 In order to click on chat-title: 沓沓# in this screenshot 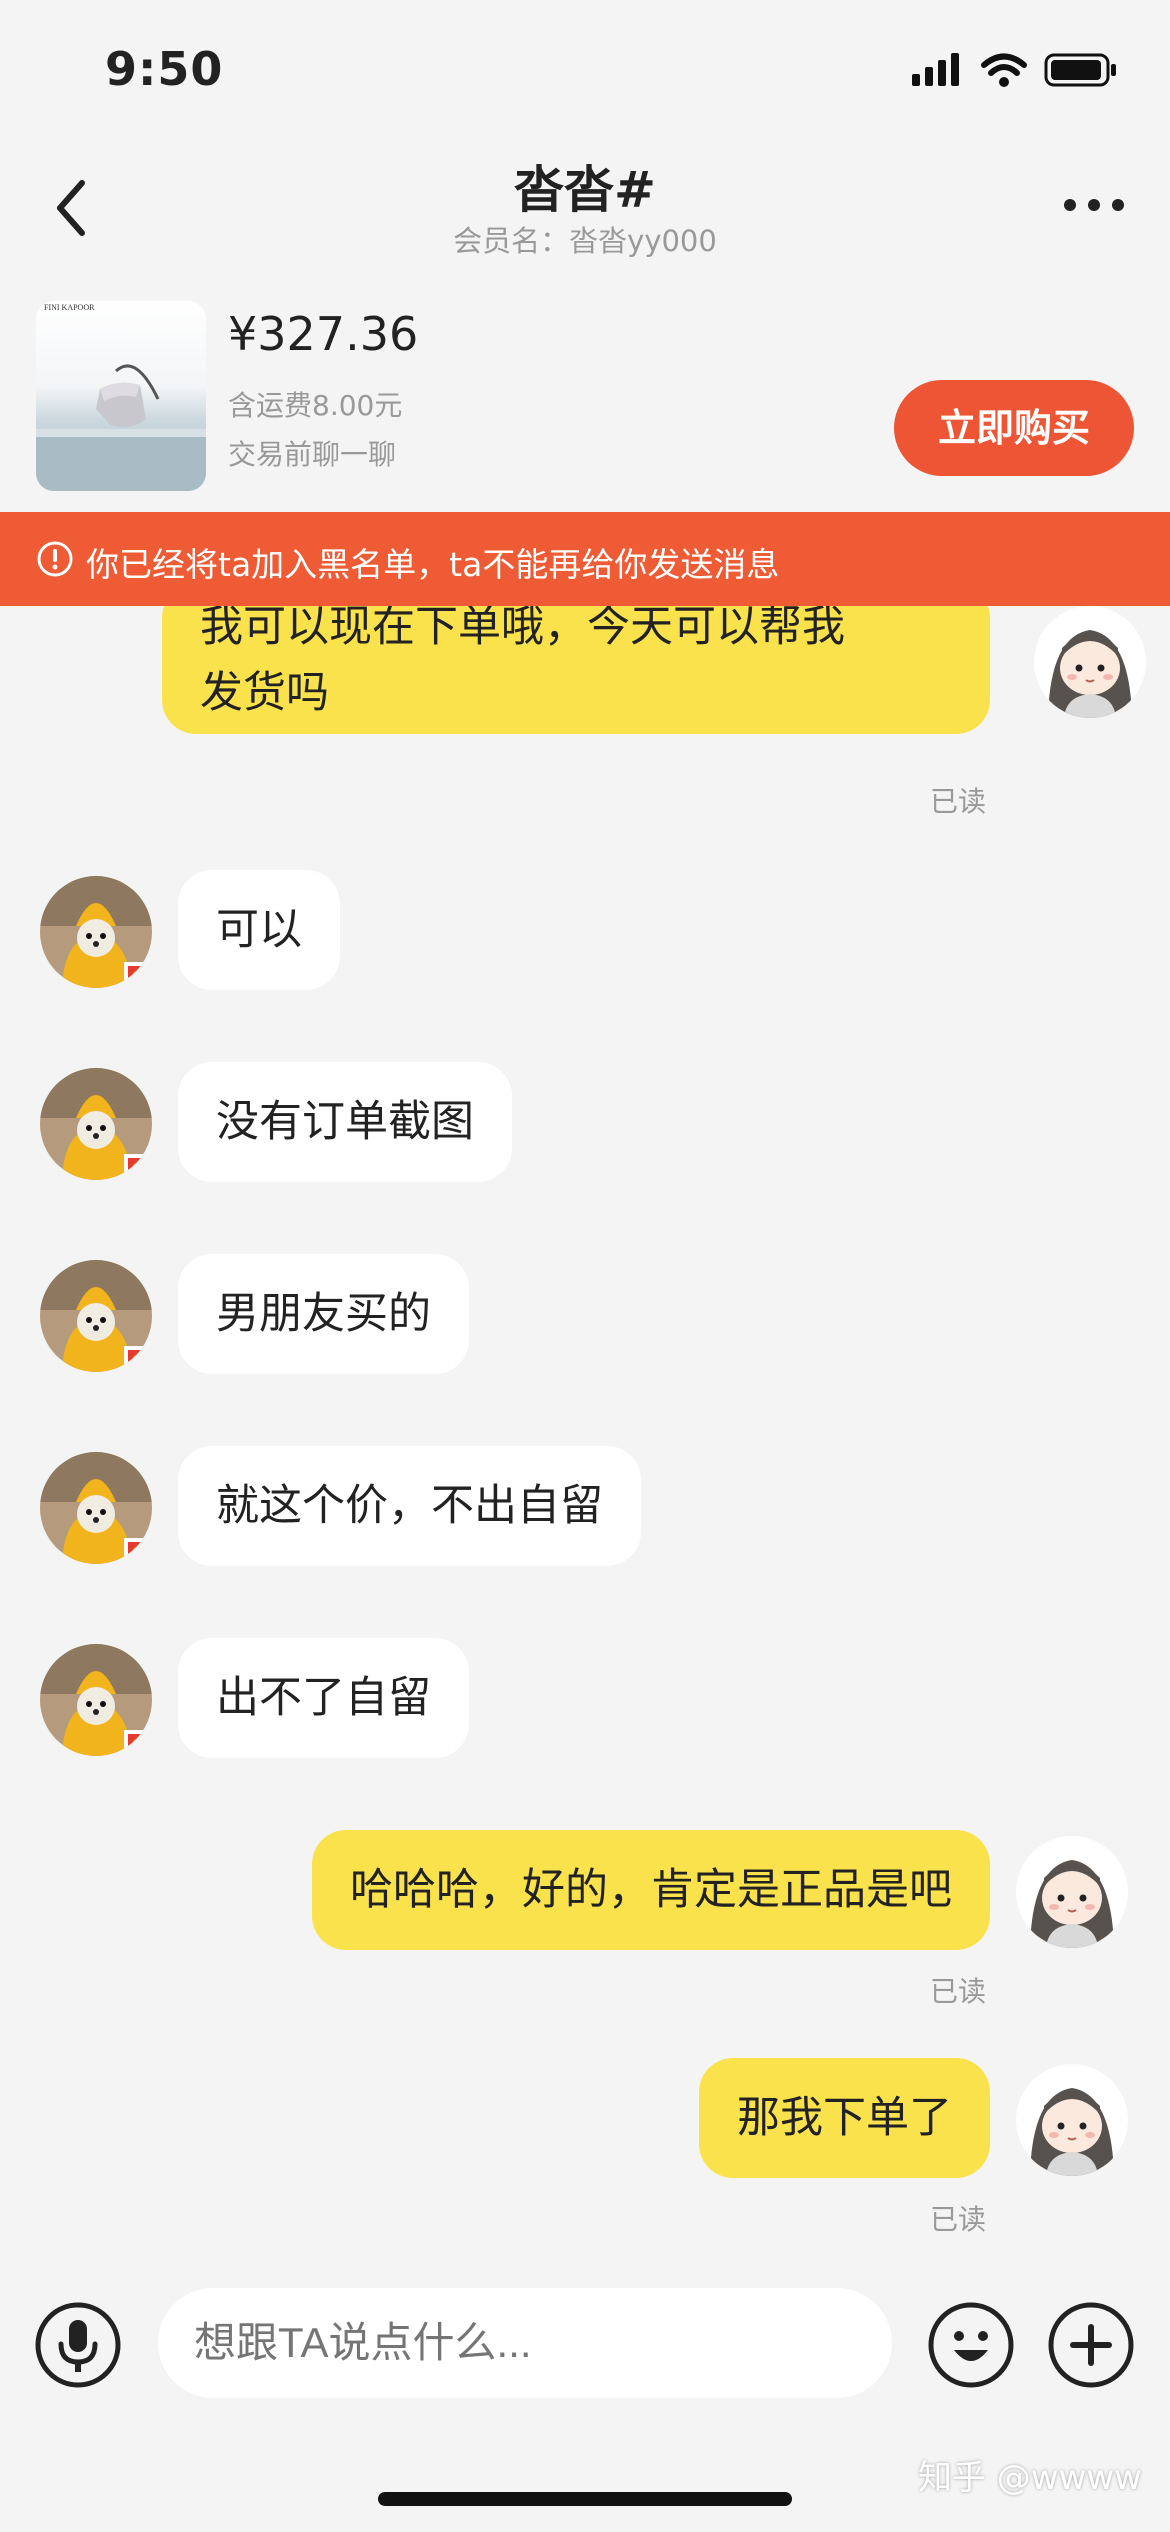, I will do `click(585, 190)`.